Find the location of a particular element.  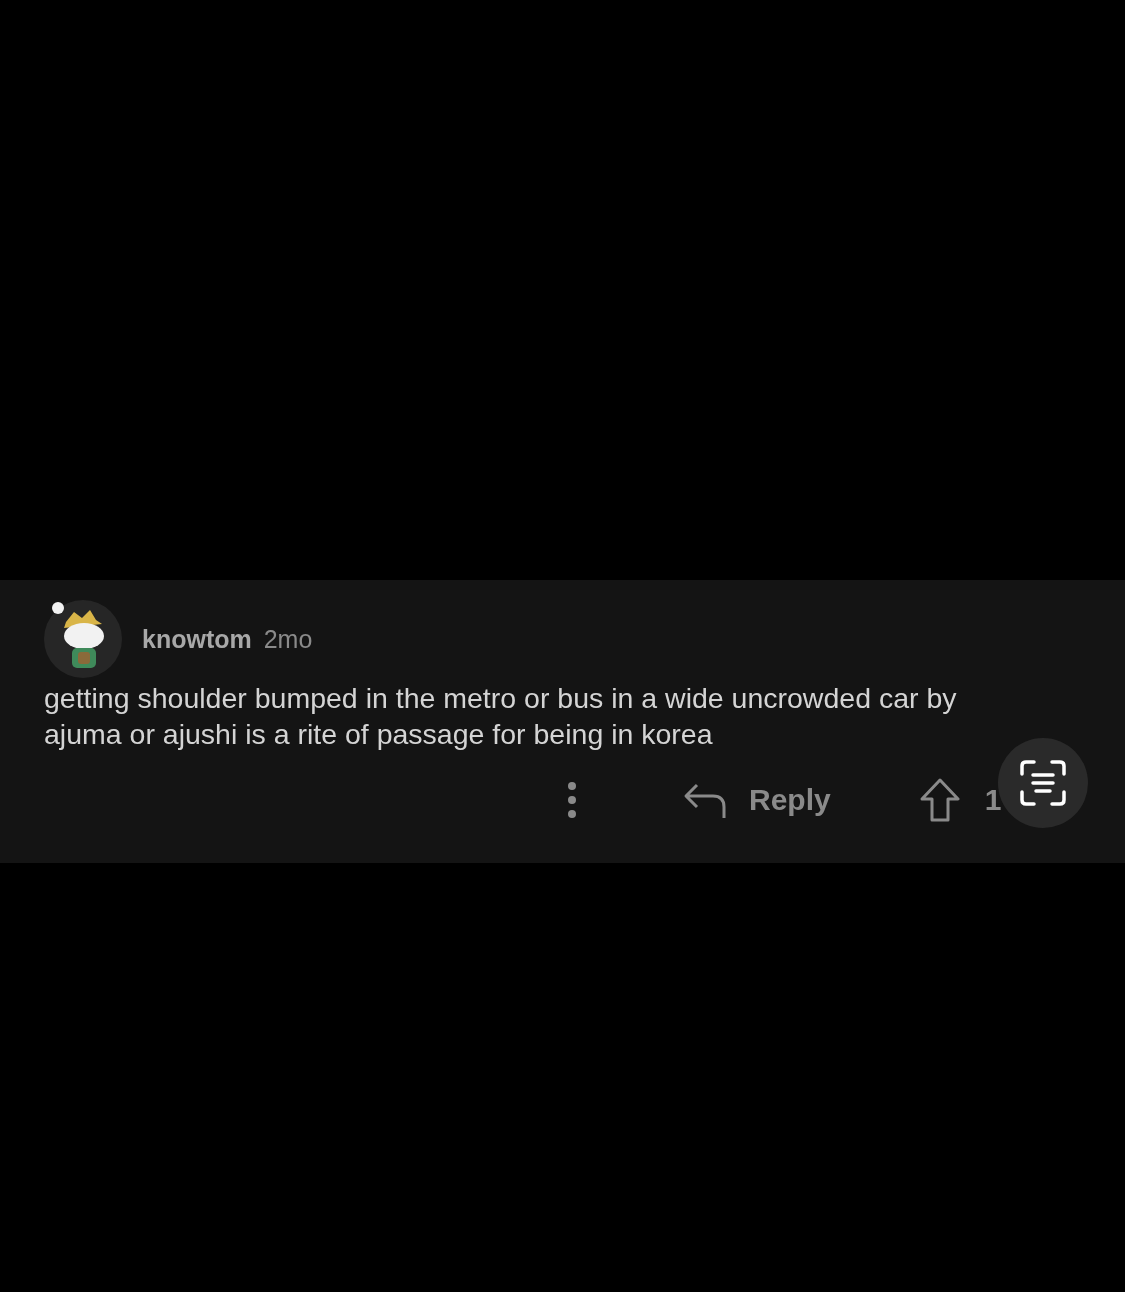

username: knowtom is located at coordinates (197, 639).